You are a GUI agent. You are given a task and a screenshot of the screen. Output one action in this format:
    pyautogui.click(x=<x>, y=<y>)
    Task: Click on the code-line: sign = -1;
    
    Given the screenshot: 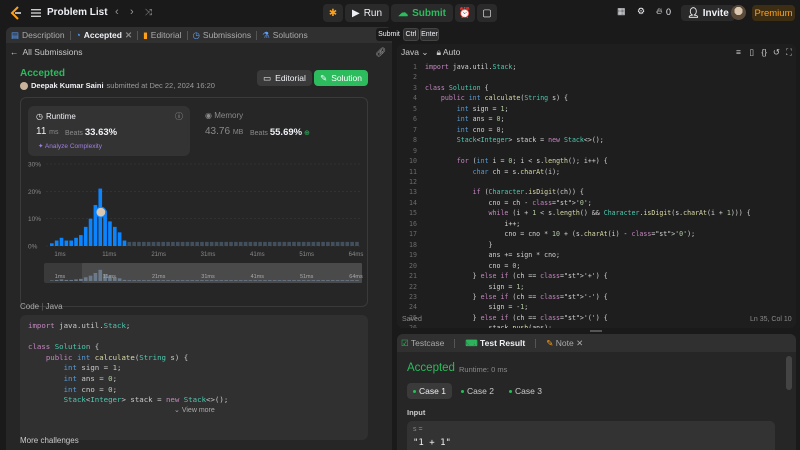 What is the action you would take?
    pyautogui.click(x=588, y=307)
    